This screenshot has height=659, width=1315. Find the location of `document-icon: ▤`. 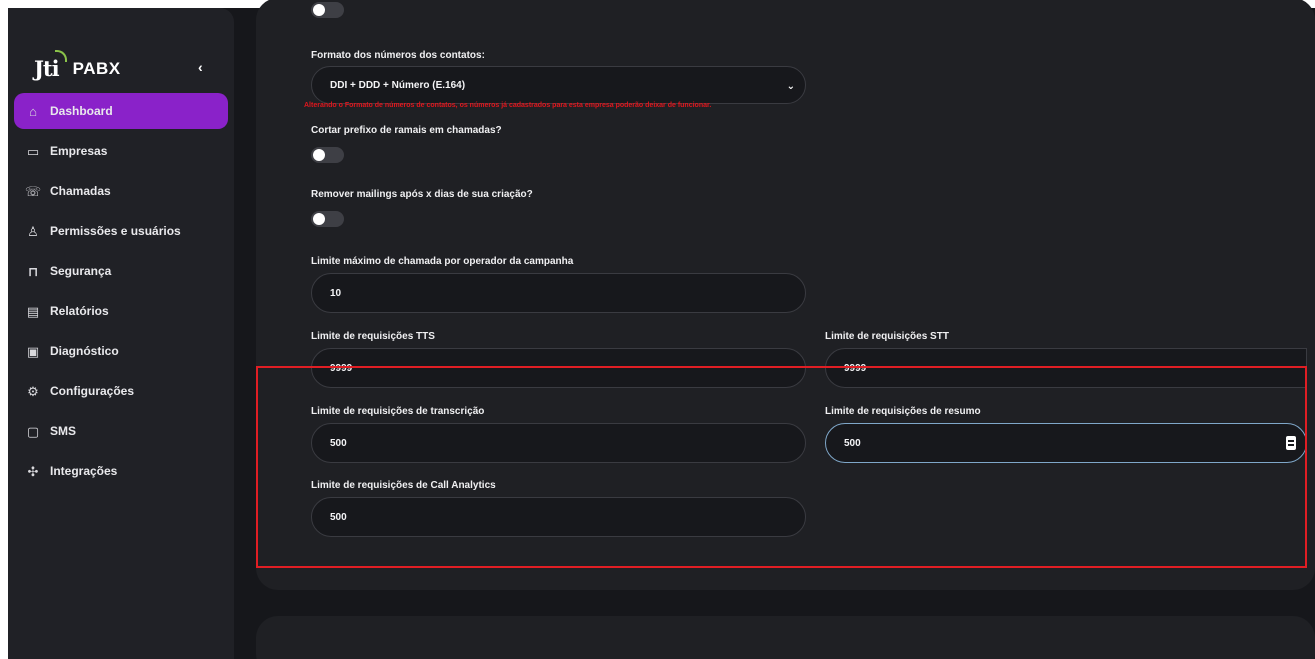

document-icon: ▤ is located at coordinates (33, 311).